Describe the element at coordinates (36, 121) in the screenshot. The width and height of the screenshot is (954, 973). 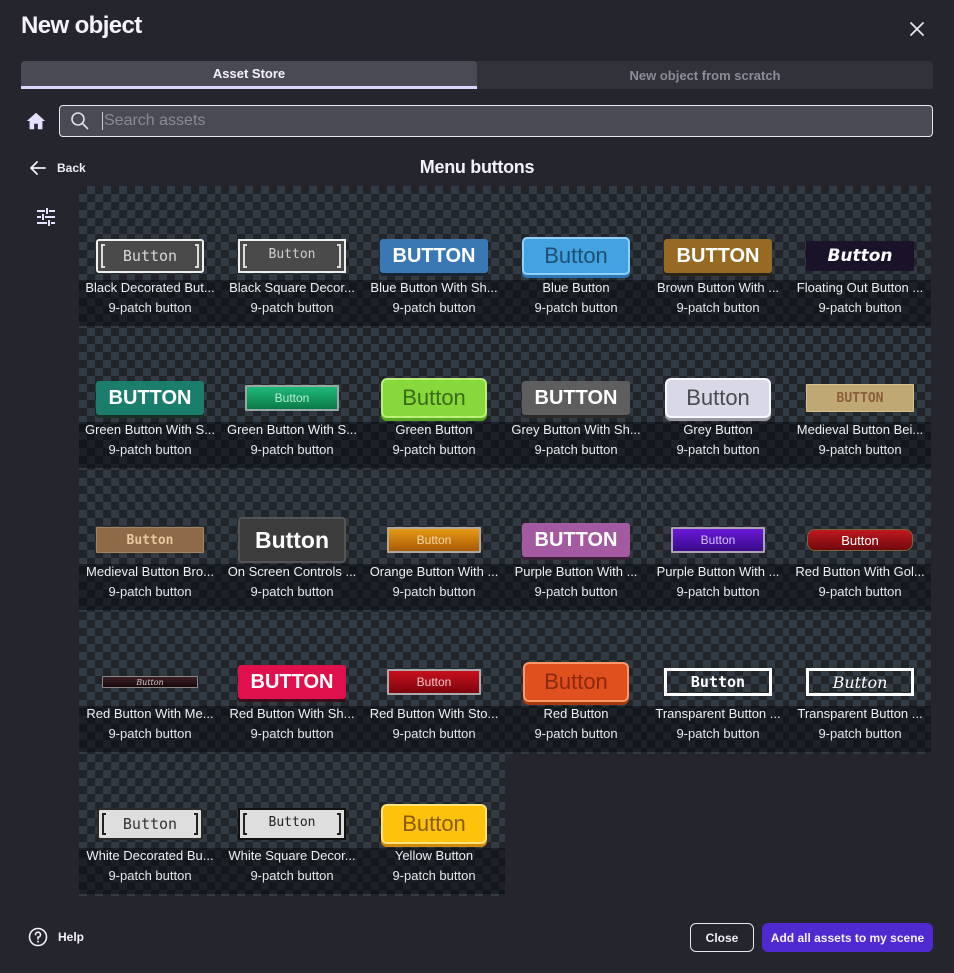
I see `home-icon` at that location.